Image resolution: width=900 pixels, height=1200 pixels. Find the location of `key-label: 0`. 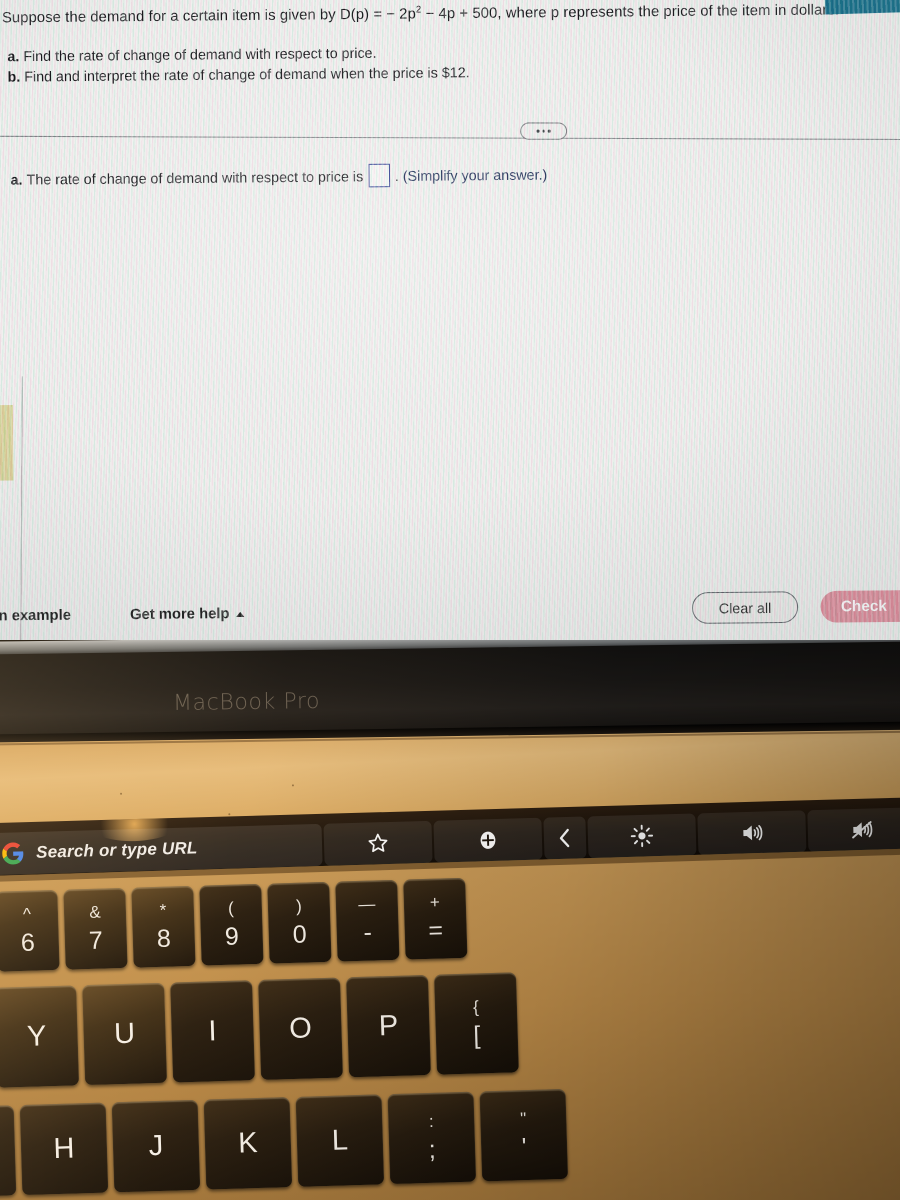

key-label: 0 is located at coordinates (300, 934).